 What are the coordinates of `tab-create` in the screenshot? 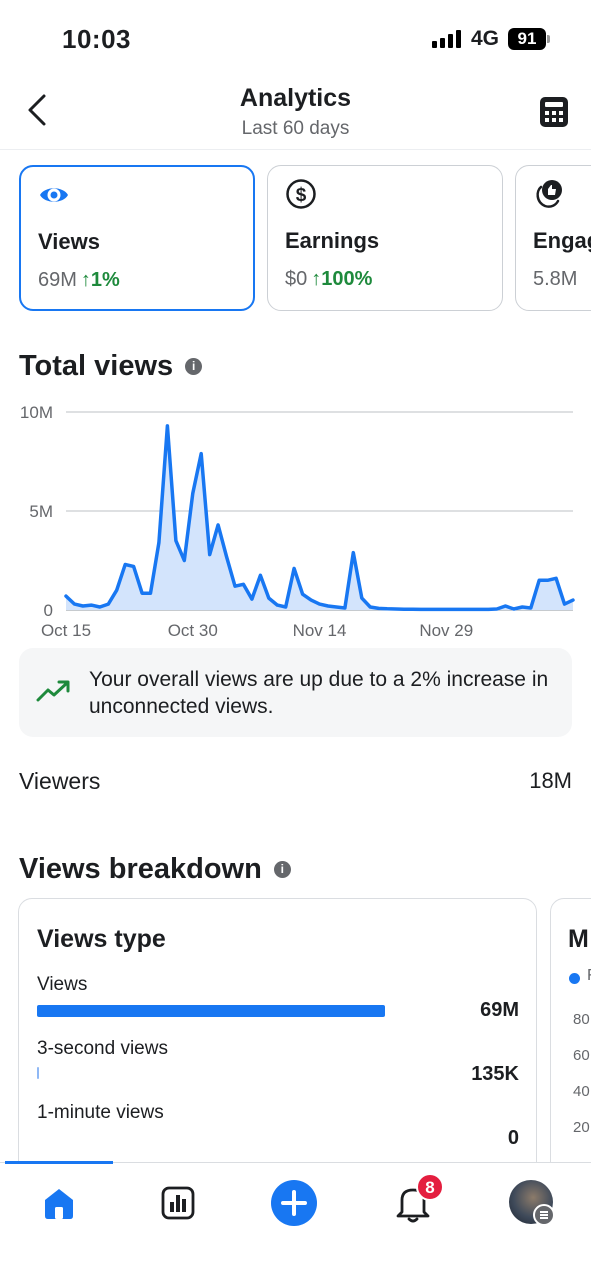 It's located at (294, 1203).